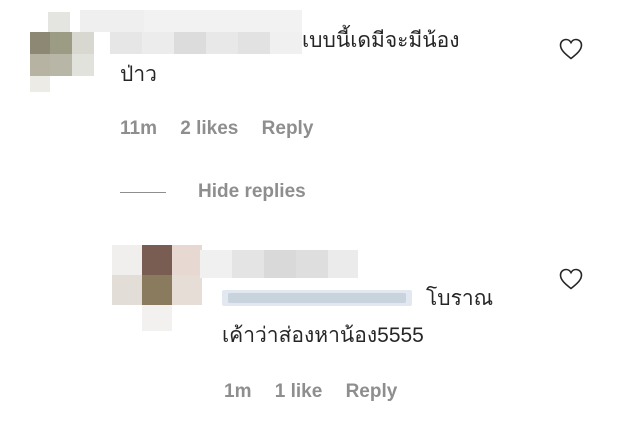  Describe the element at coordinates (238, 391) in the screenshot. I see `reply-time: 1m` at that location.